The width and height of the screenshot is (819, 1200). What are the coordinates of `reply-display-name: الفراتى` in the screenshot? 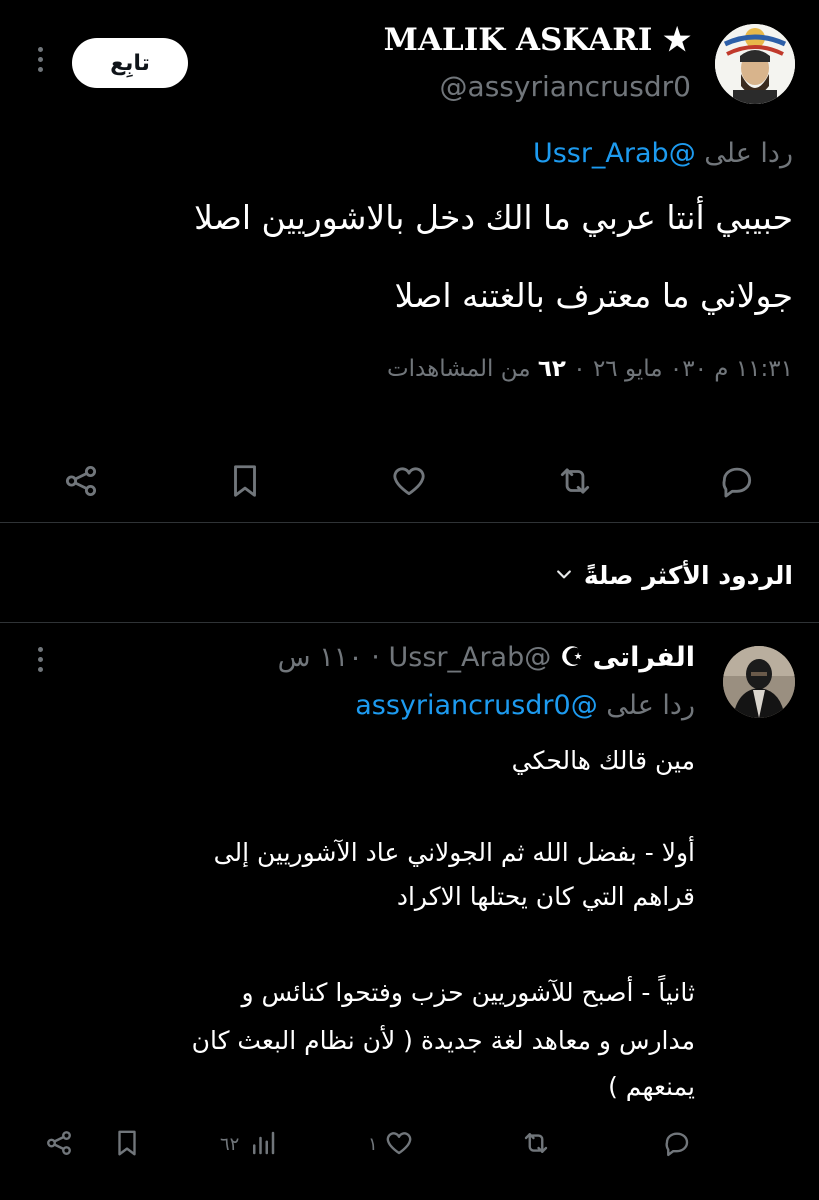 It's located at (644, 657).